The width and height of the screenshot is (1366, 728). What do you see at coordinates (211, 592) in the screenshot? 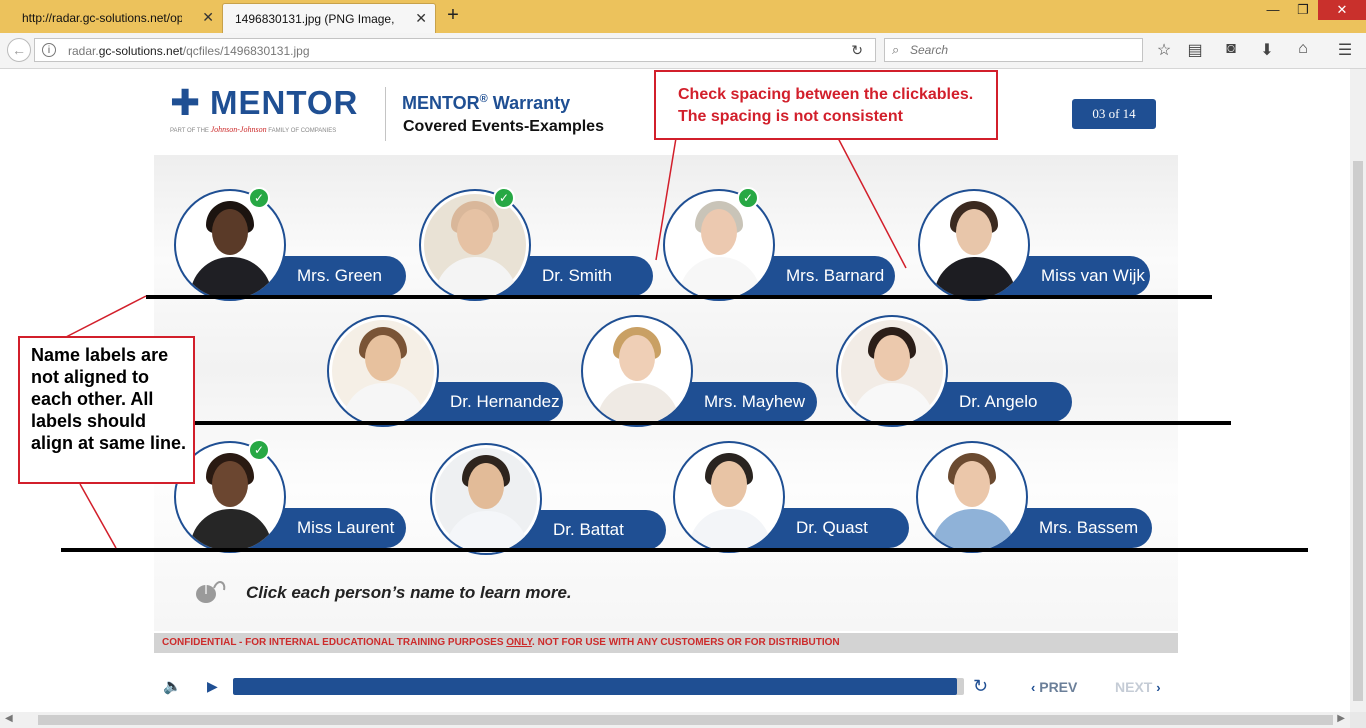
I see `mouse-click-icon` at bounding box center [211, 592].